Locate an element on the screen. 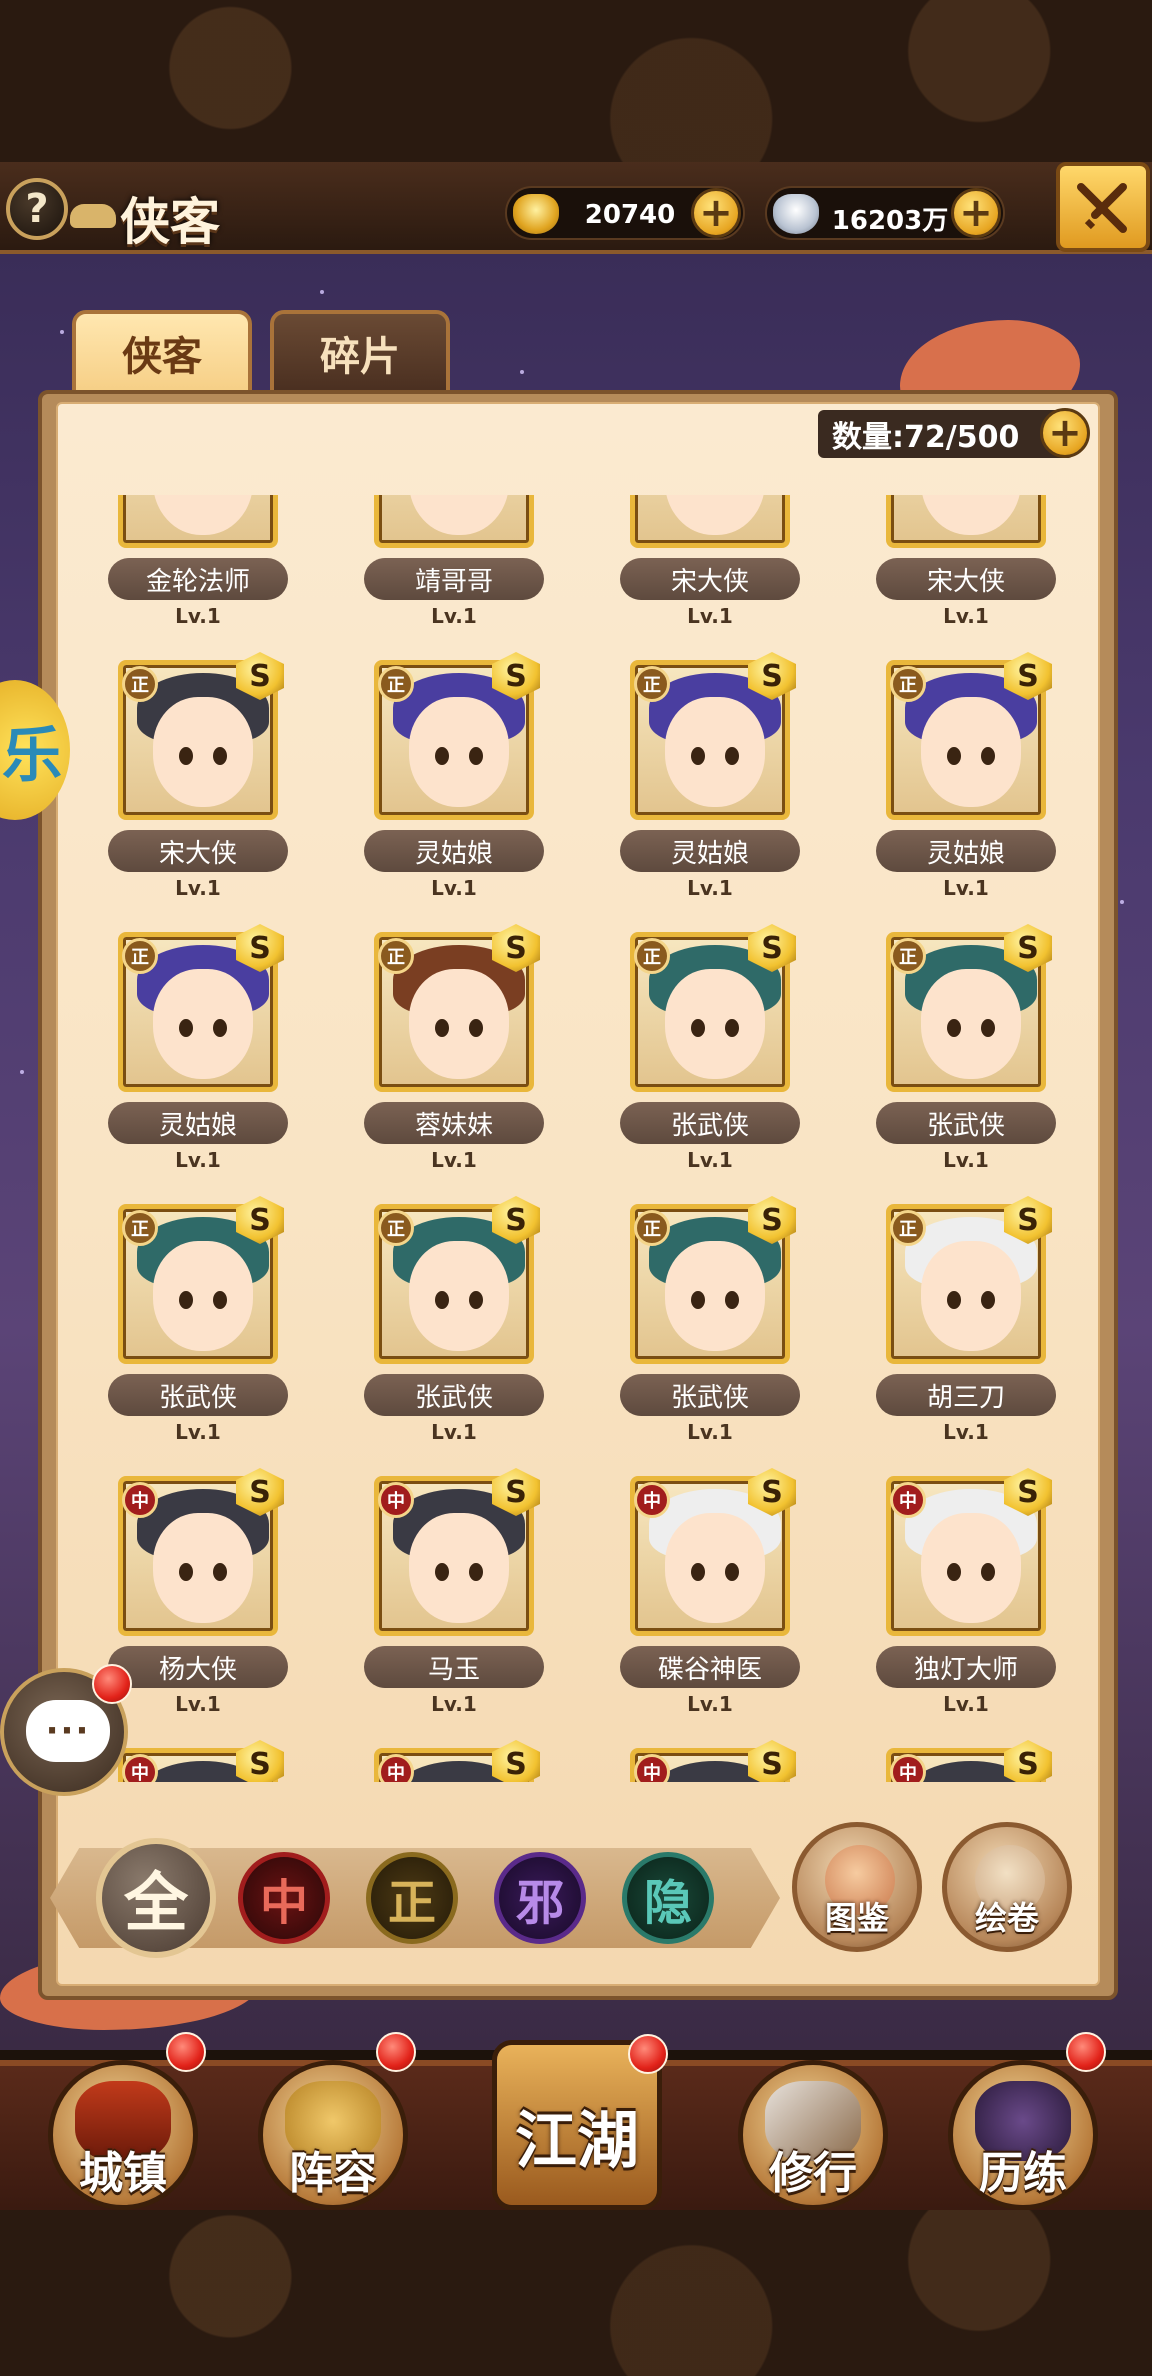 The width and height of the screenshot is (1152, 2376). tab-fragments: 碎片 is located at coordinates (360, 353).